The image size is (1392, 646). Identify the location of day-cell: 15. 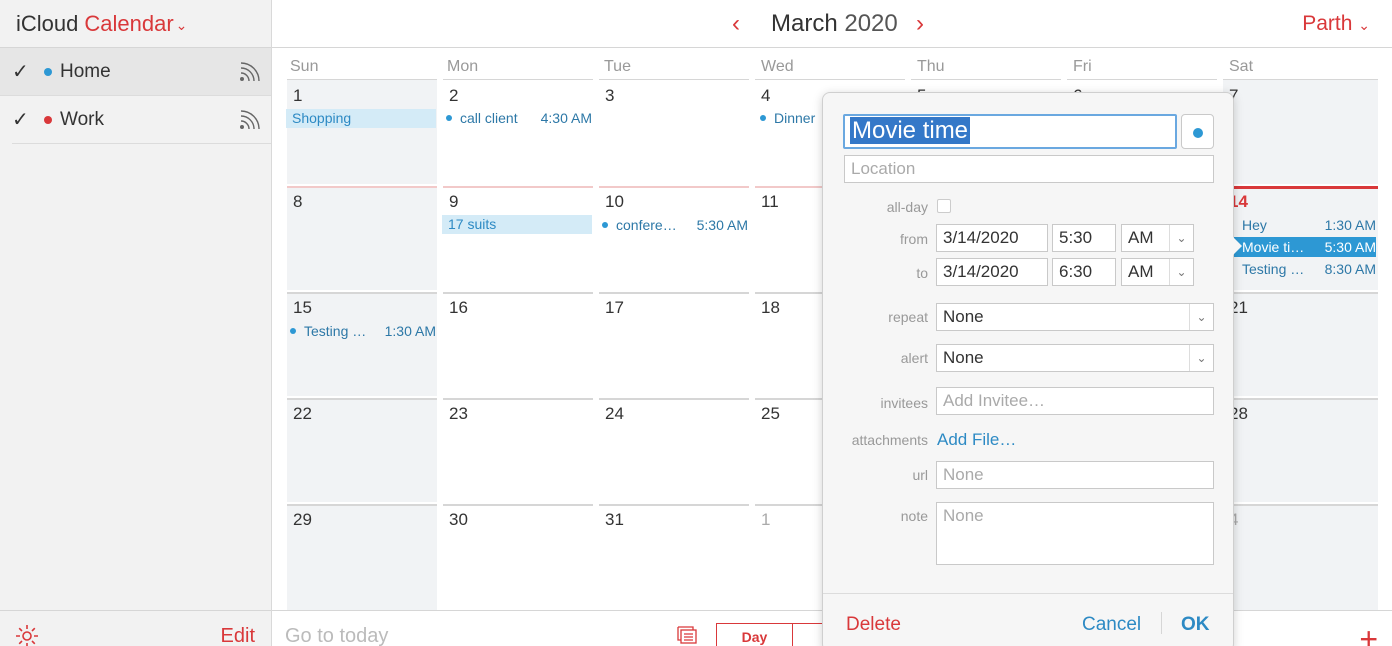
(362, 344).